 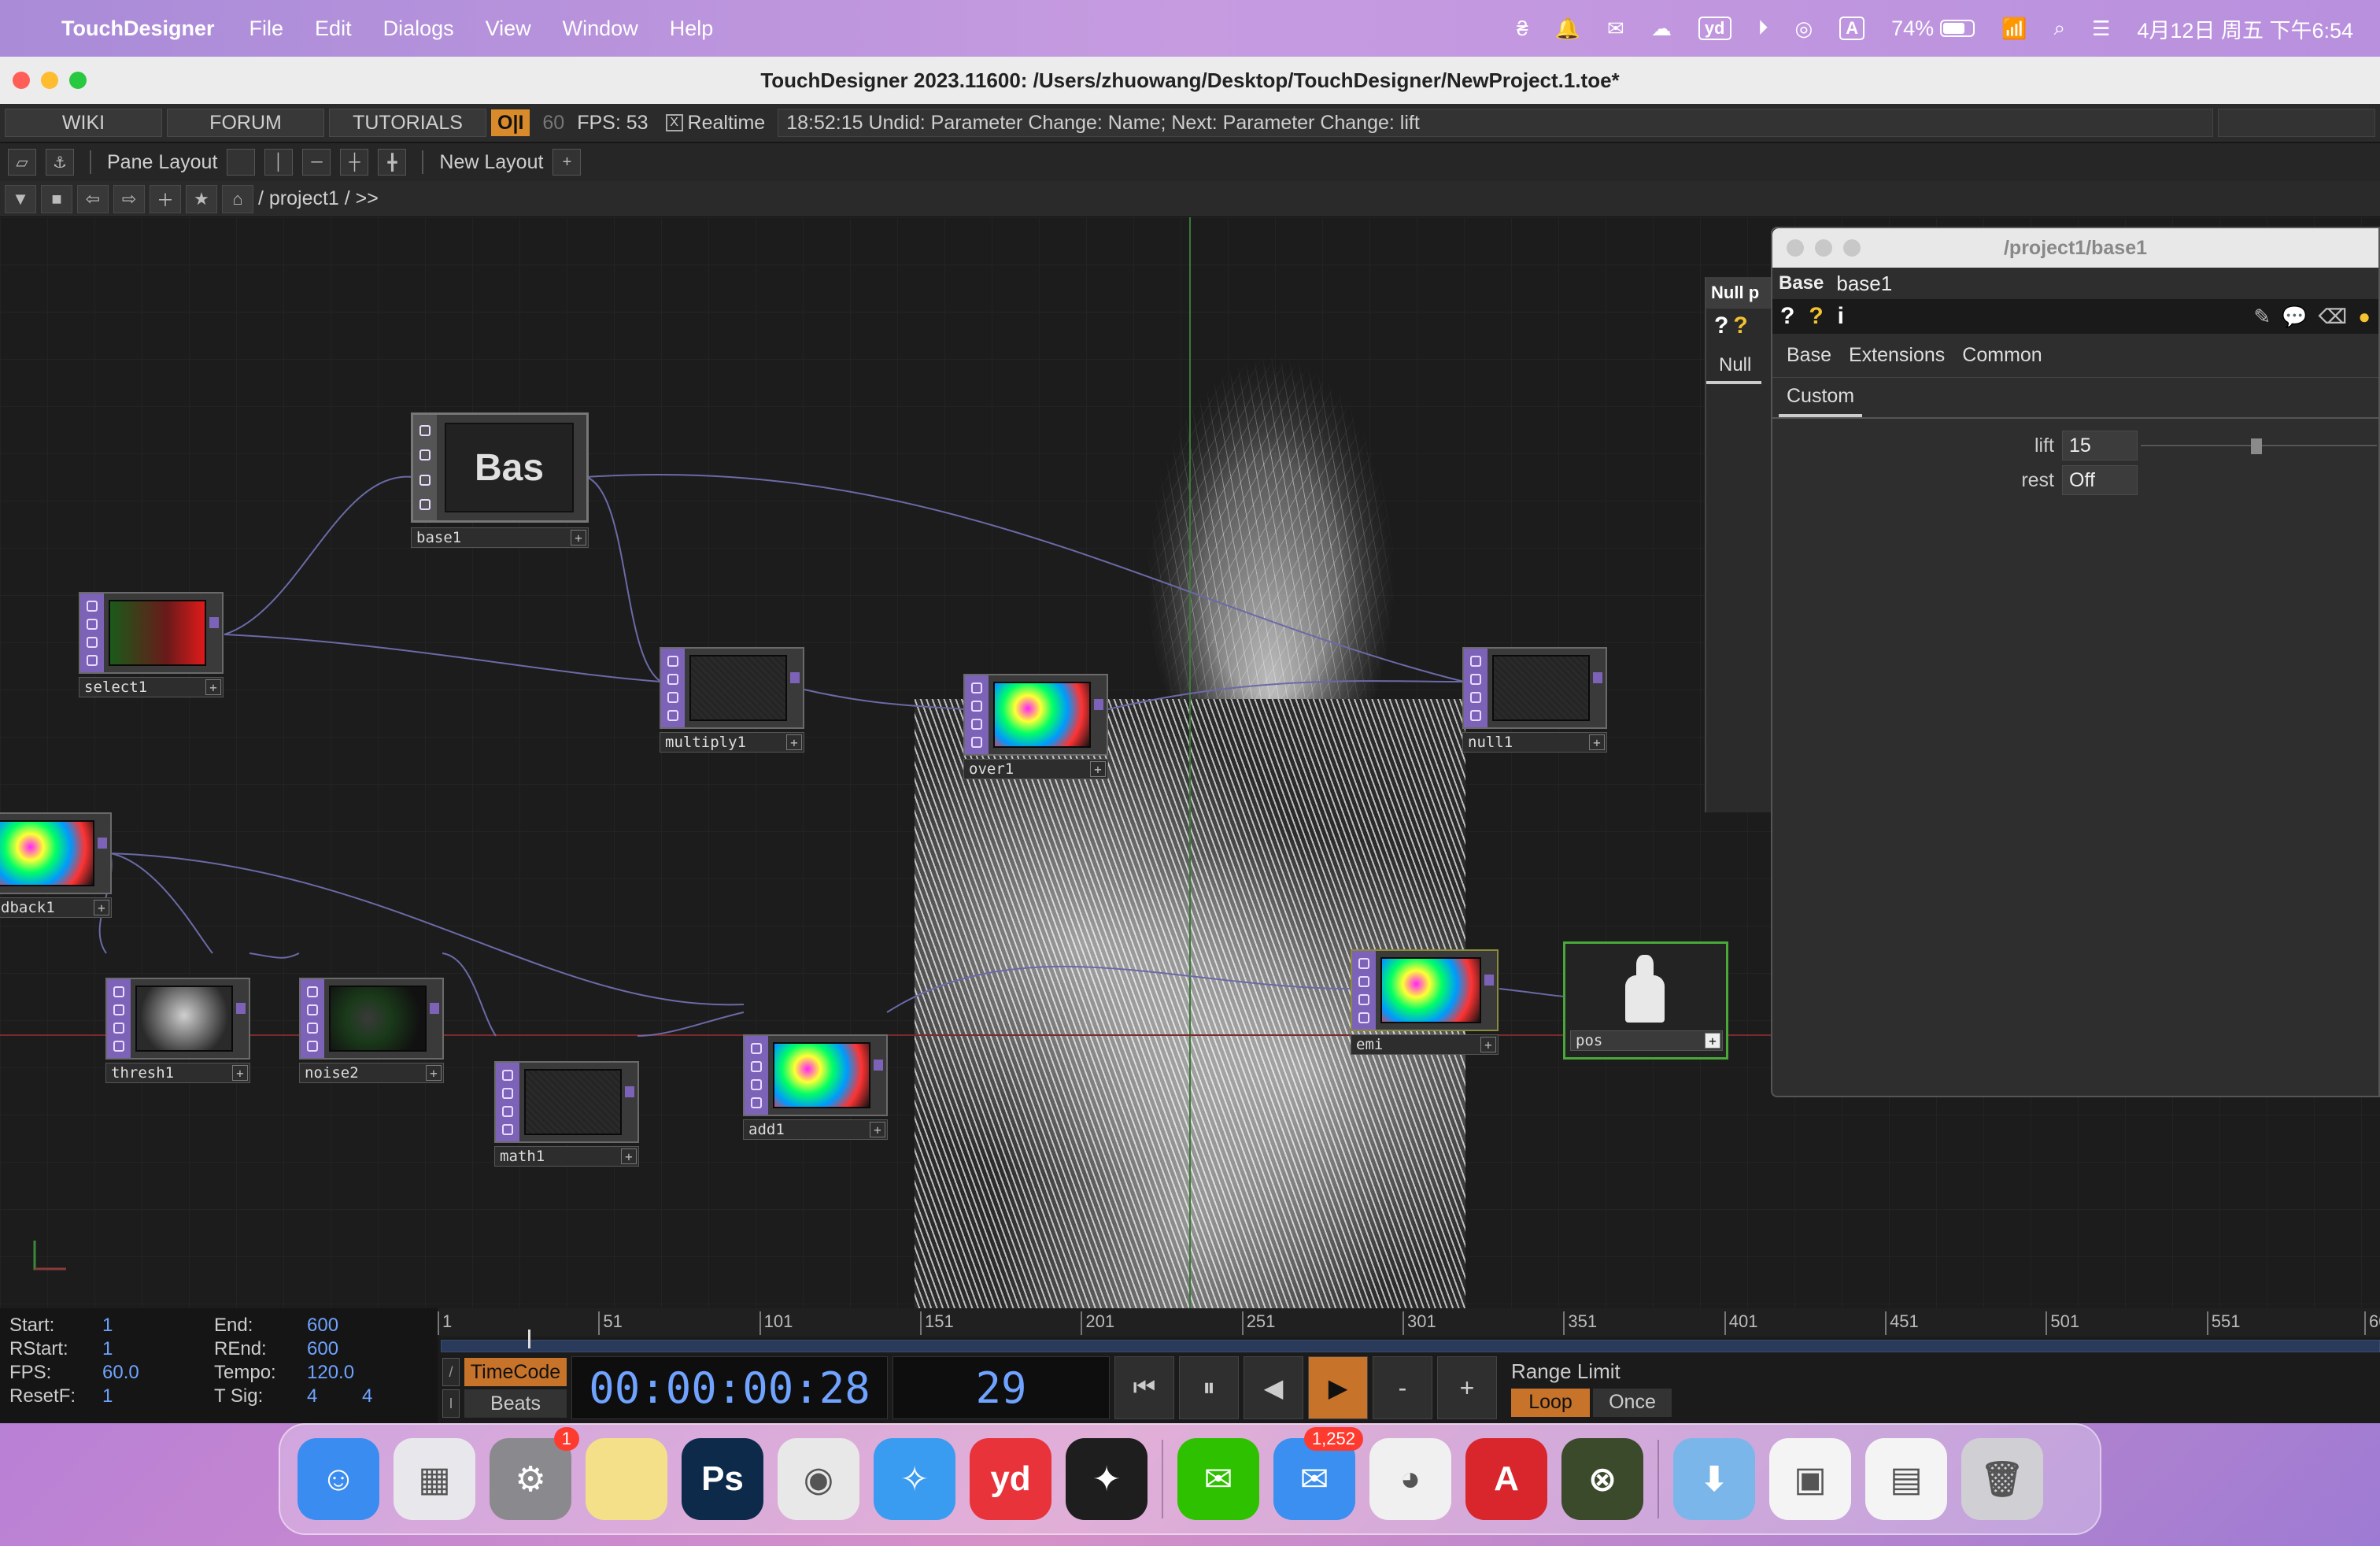 I want to click on minimize-button, so click(x=49, y=80).